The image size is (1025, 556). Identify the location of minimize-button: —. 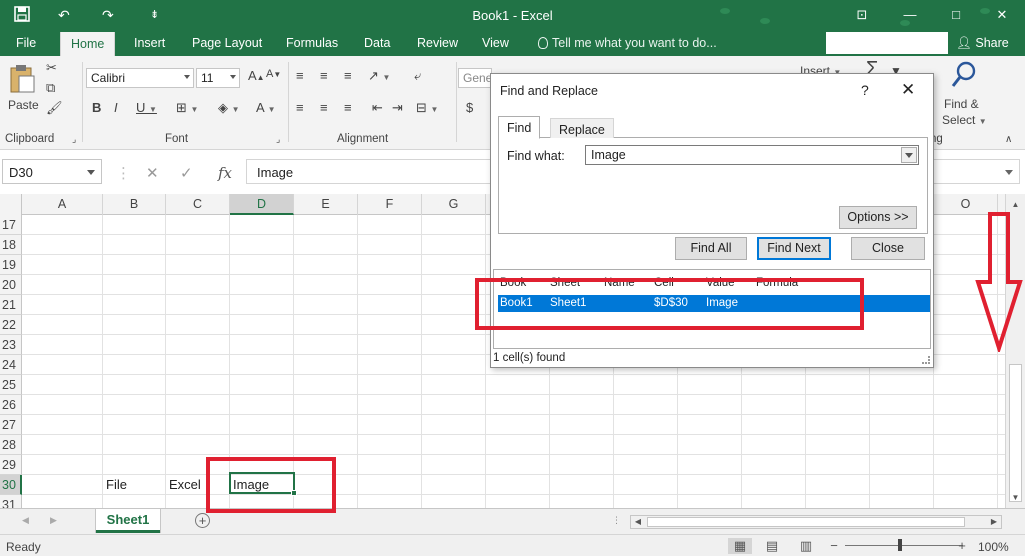
(910, 15).